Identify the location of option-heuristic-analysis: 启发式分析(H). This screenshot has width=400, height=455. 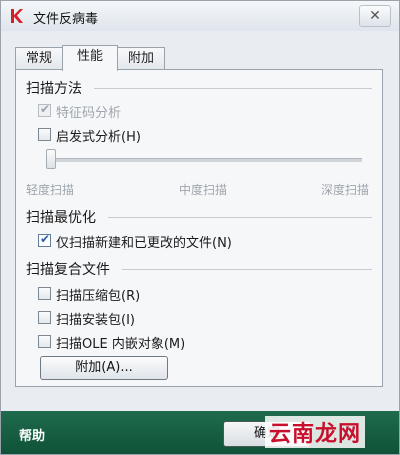
(138, 136).